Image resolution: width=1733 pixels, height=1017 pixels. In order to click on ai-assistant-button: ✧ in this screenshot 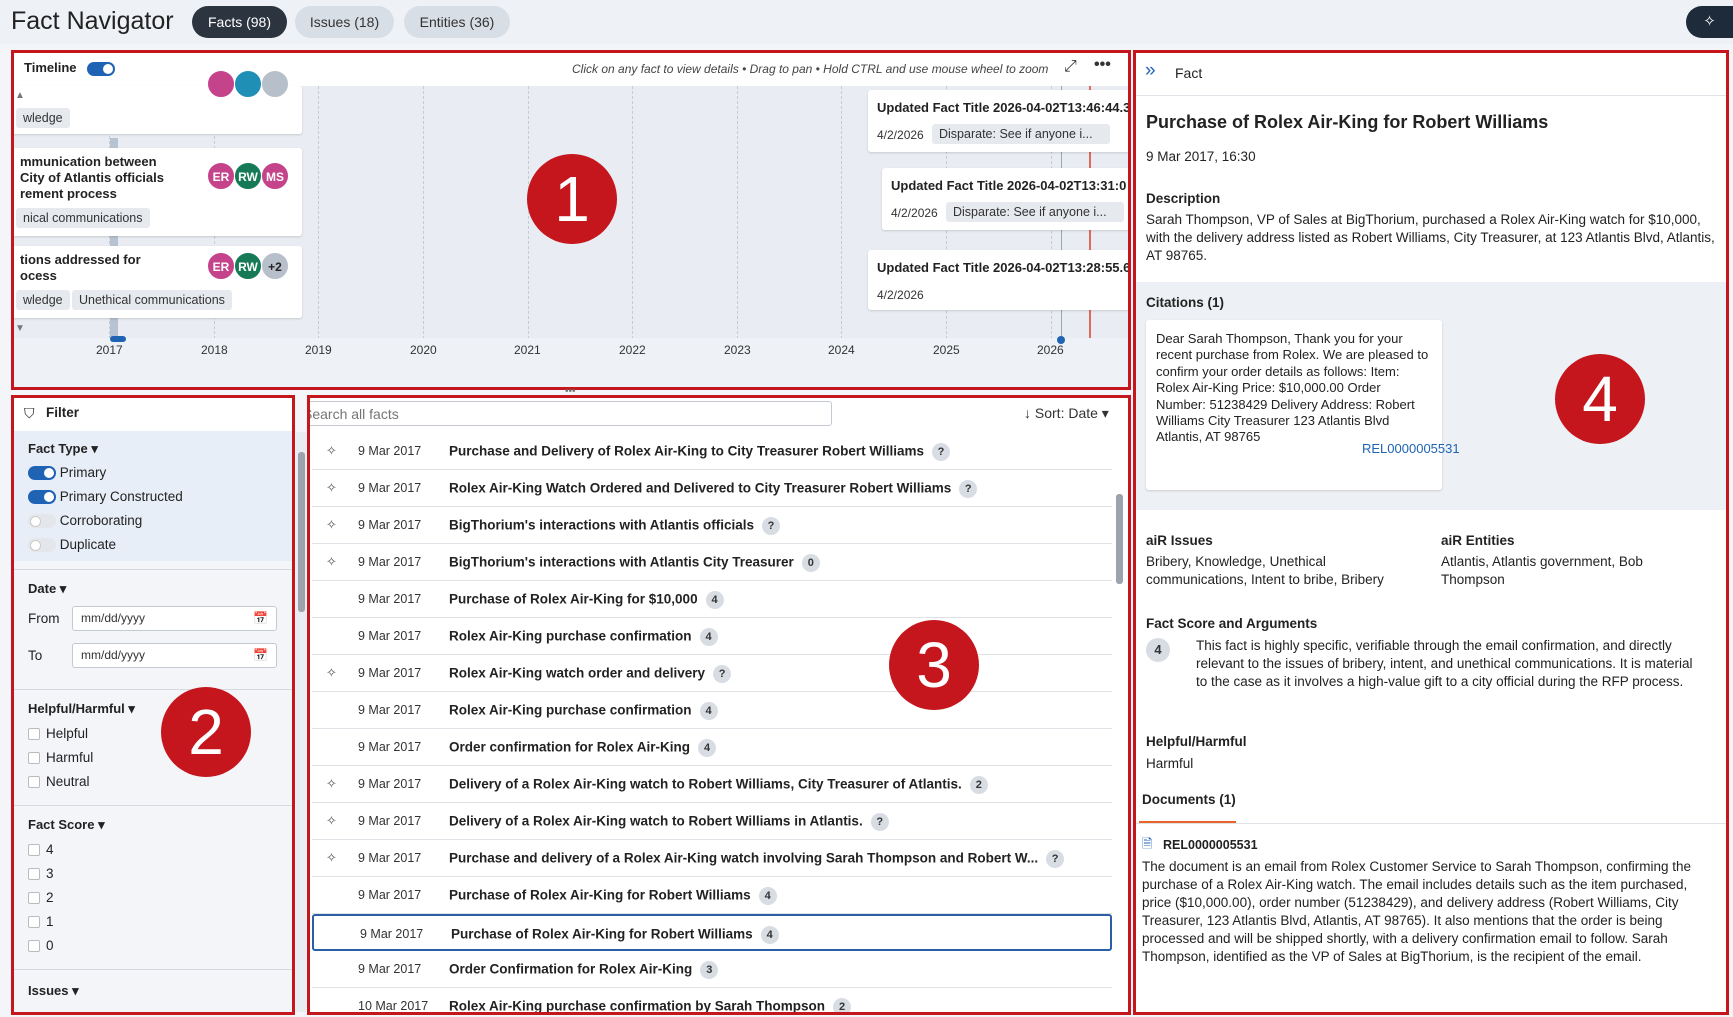, I will do `click(1709, 22)`.